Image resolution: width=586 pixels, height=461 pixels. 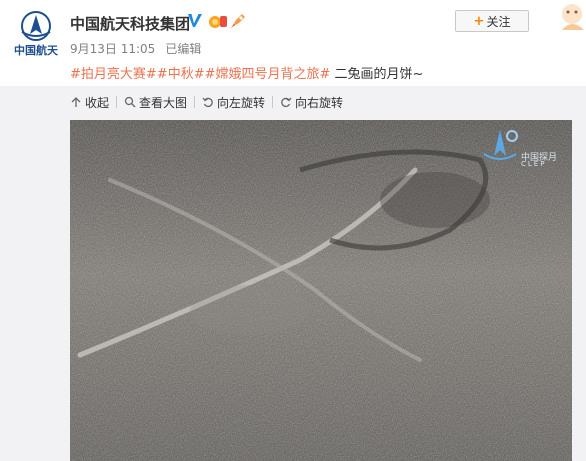 What do you see at coordinates (241, 102) in the screenshot?
I see `rotate-left-label: 向左旋转` at bounding box center [241, 102].